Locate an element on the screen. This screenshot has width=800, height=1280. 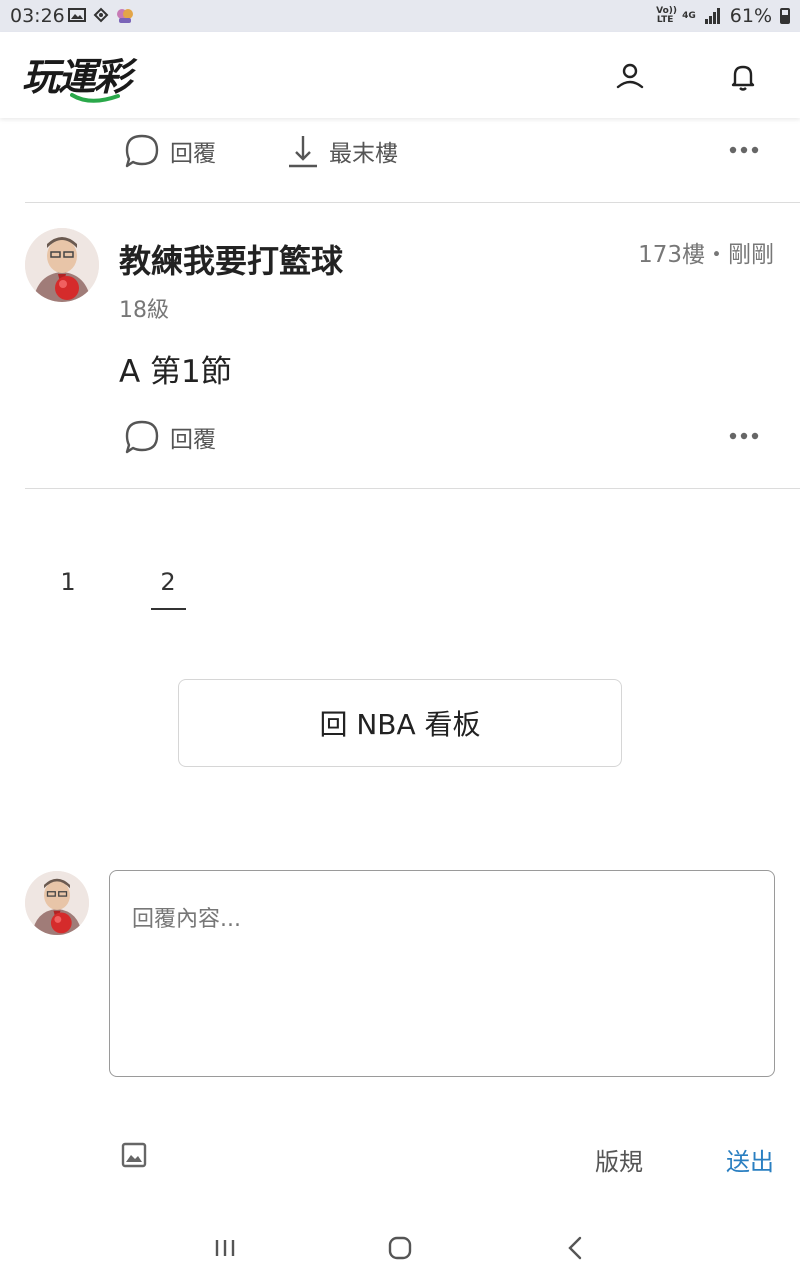
last-floor-button: 最末樓 is located at coordinates (342, 151).